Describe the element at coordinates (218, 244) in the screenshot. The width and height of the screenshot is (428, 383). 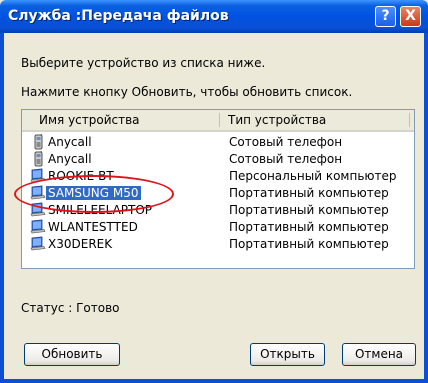
I see `table-row: X30DEREK Портативный компьютер` at that location.